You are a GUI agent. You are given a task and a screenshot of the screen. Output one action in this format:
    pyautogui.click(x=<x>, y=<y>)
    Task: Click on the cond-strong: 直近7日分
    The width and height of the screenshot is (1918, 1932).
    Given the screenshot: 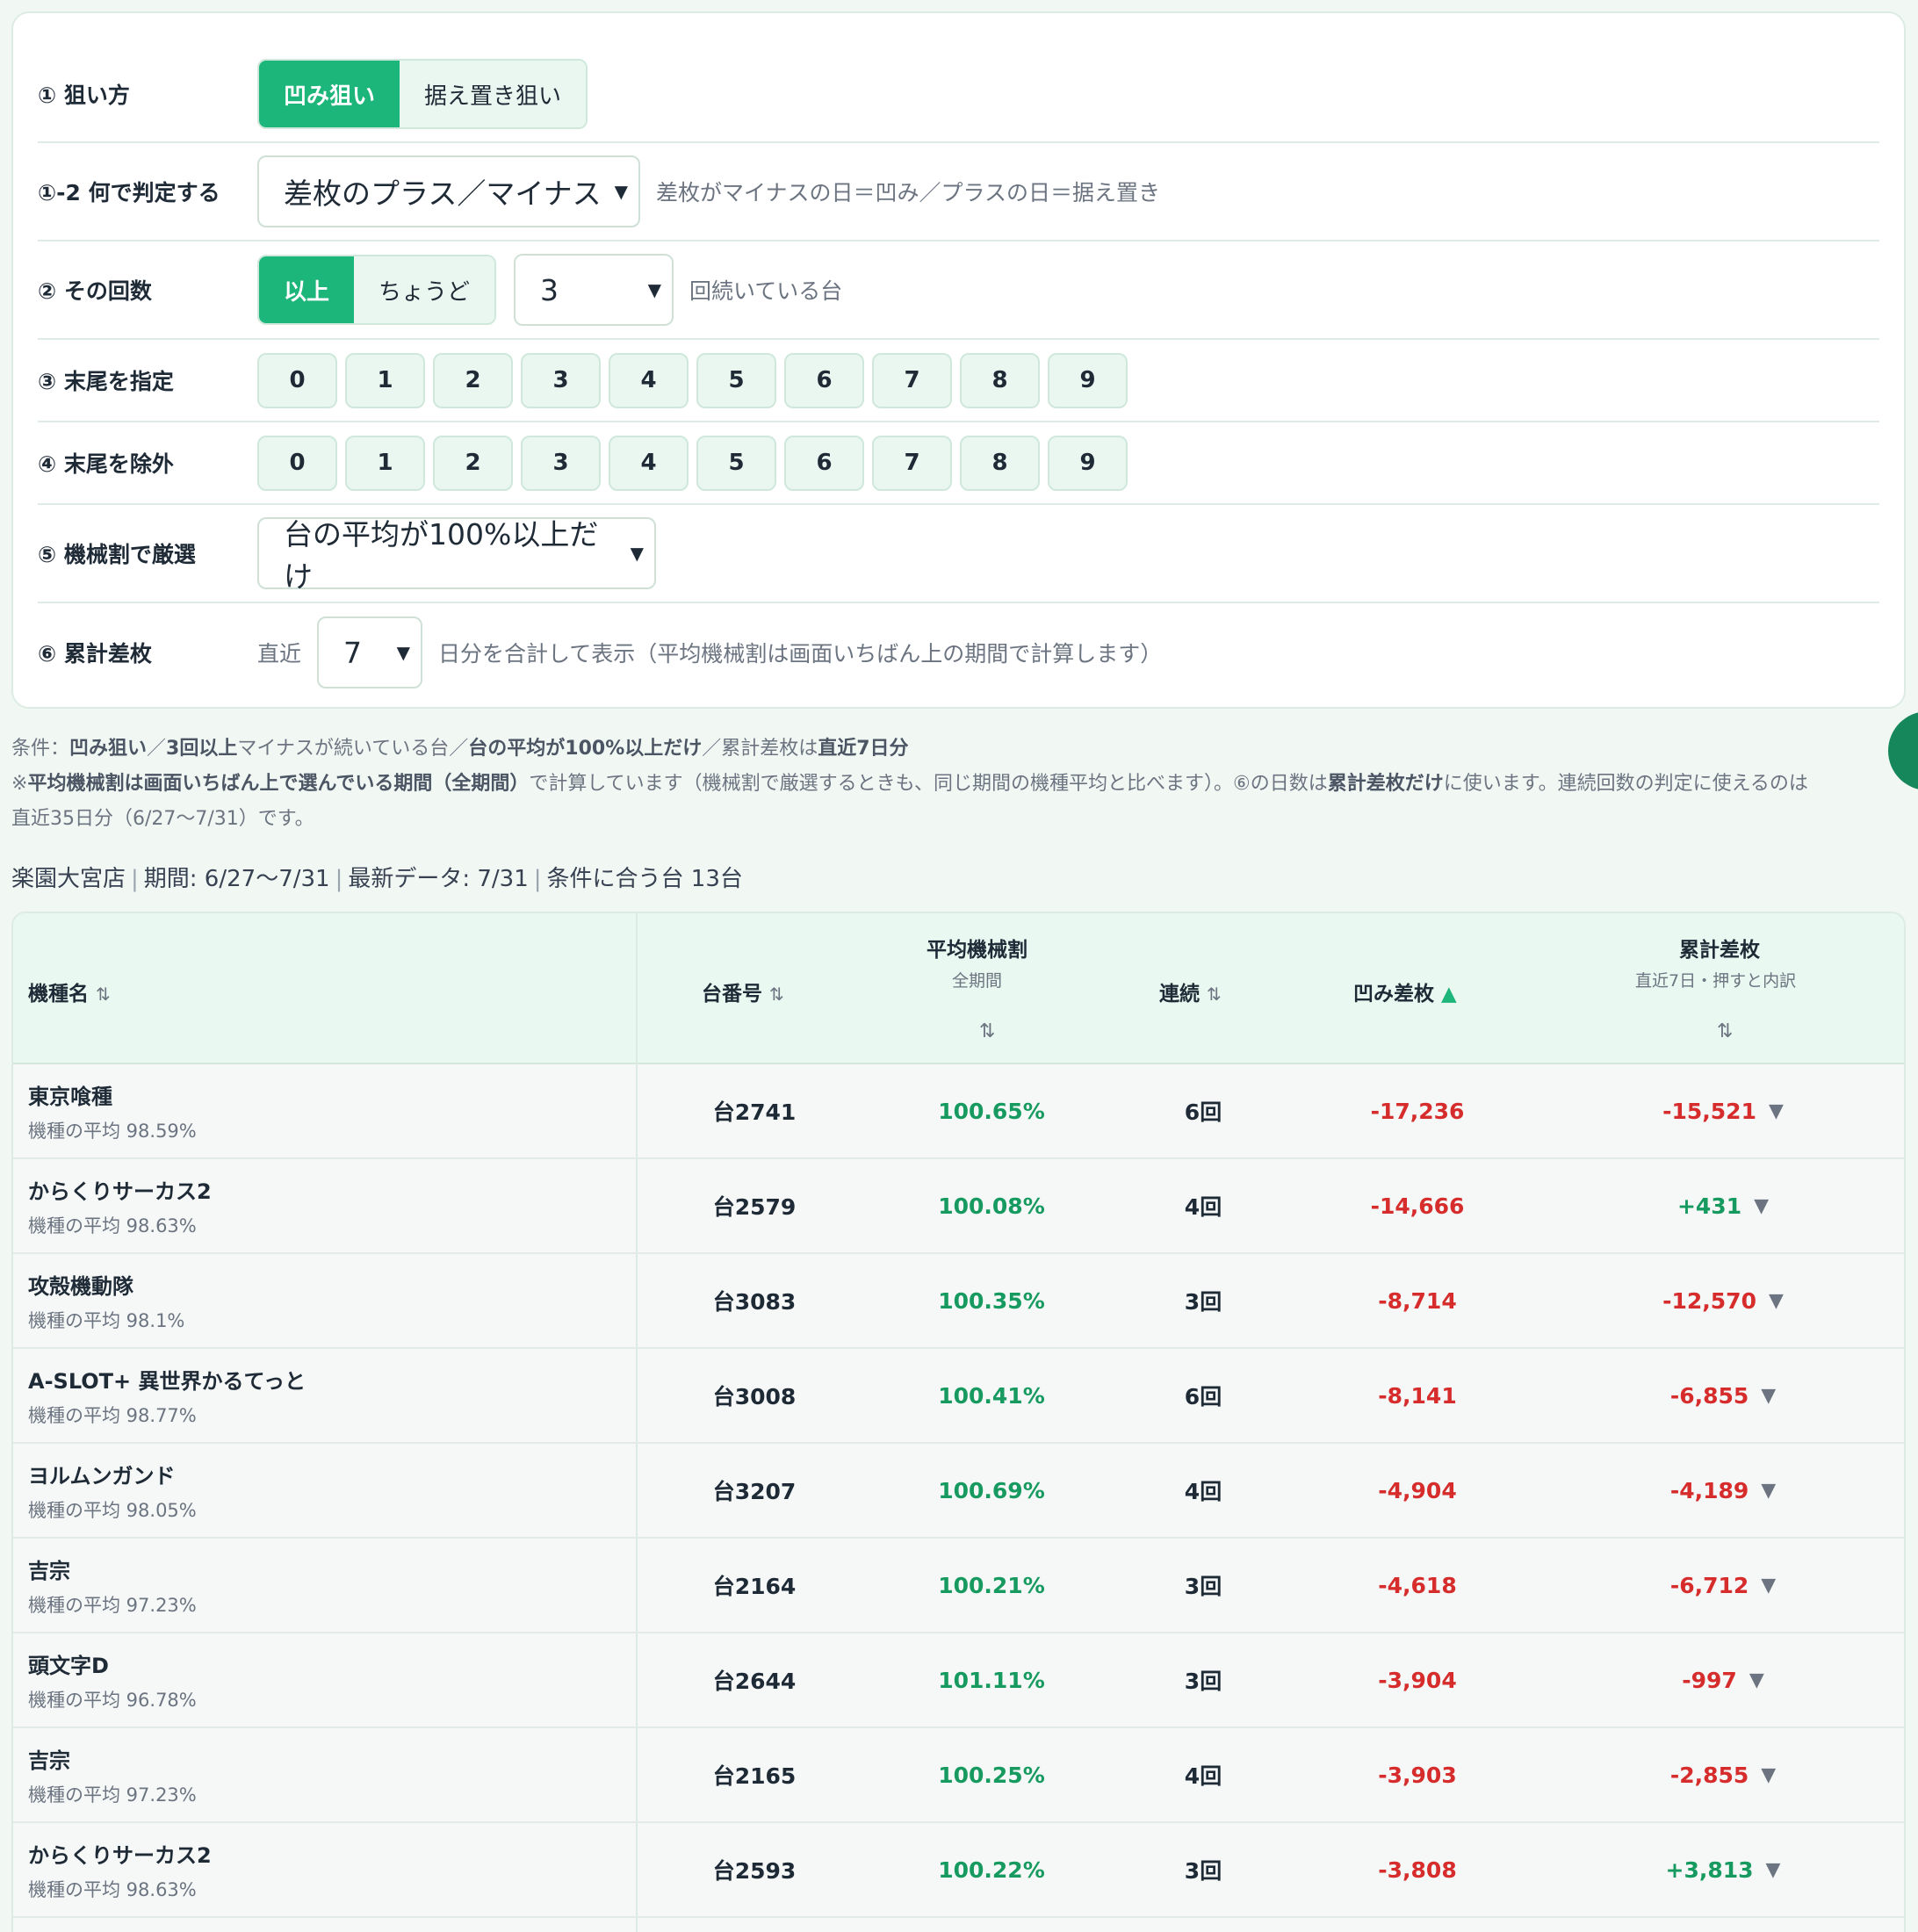 What is the action you would take?
    pyautogui.click(x=863, y=749)
    